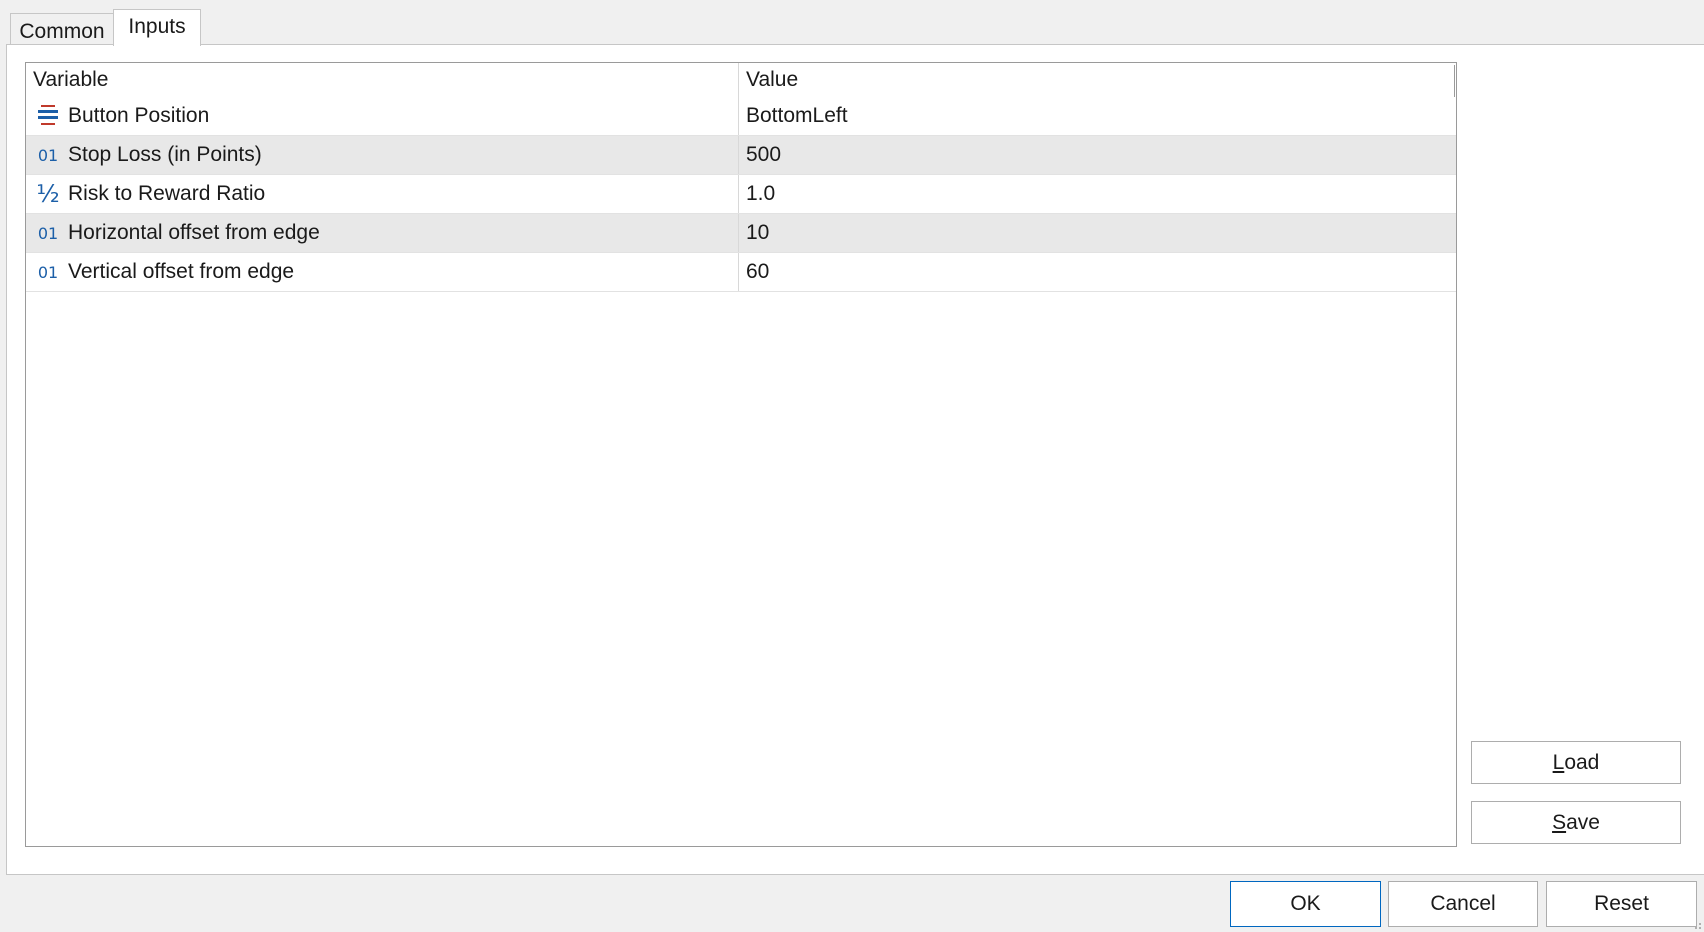 The image size is (1704, 932). I want to click on tab-common: Common, so click(62, 29).